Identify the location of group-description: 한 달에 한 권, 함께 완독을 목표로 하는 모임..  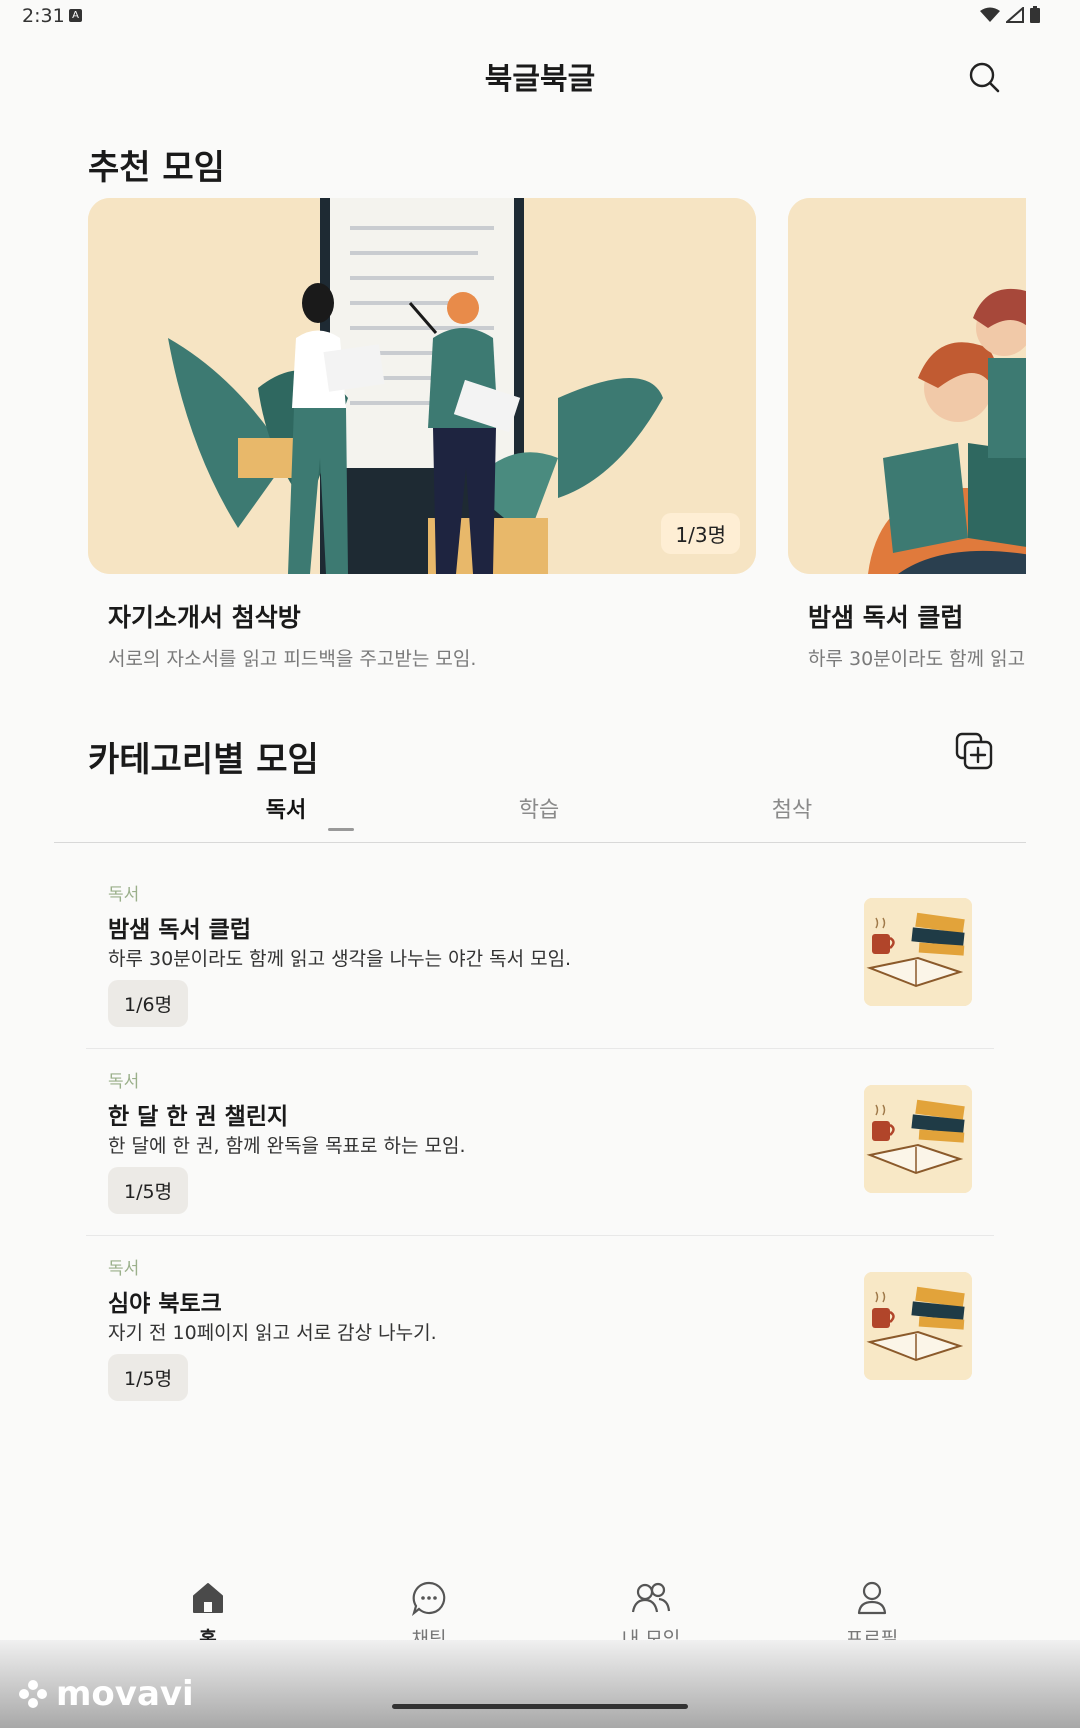
(287, 1146).